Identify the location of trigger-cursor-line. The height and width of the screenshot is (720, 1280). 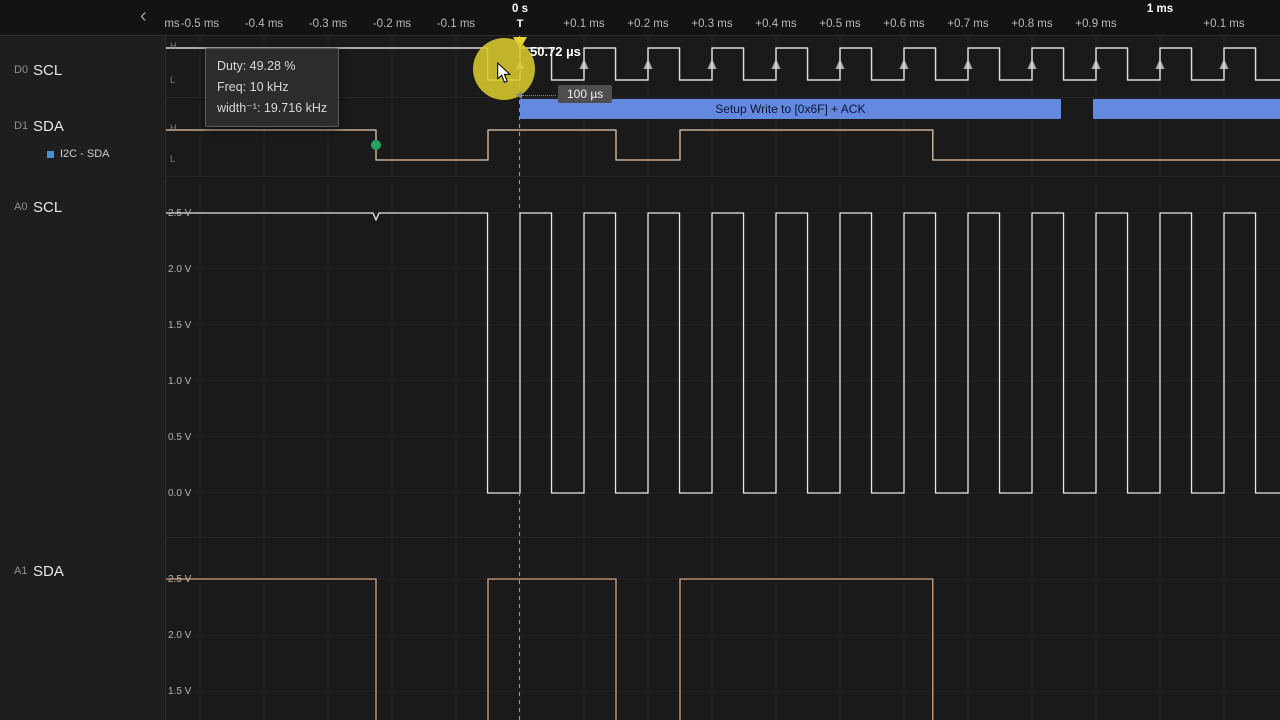
(519, 378).